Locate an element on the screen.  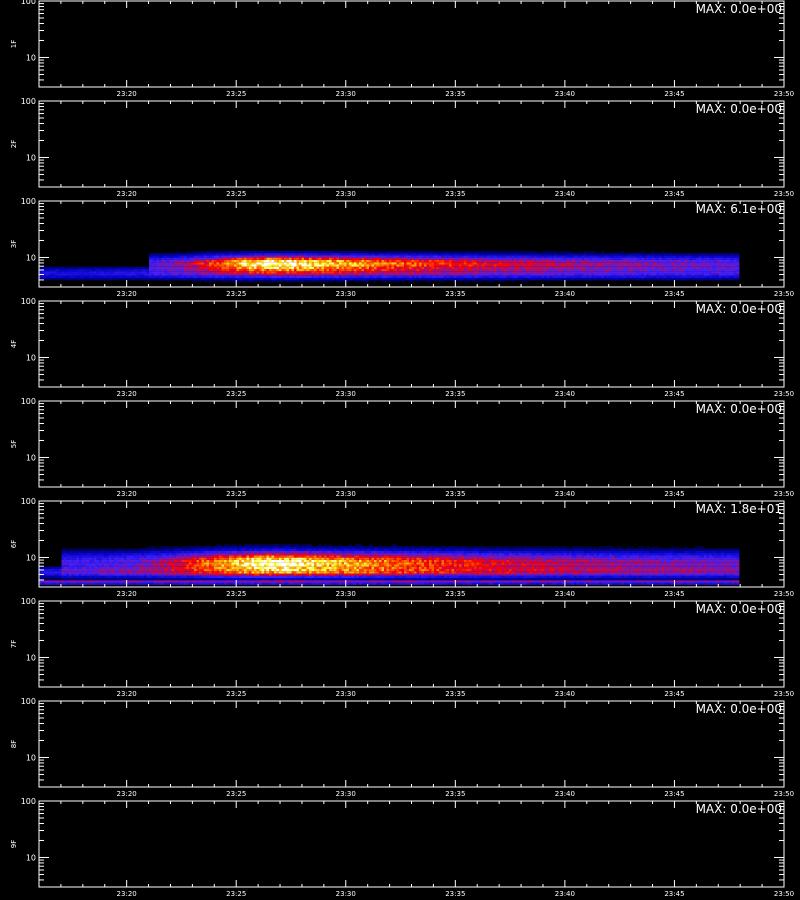
max-annotation: MAX: 0.0e+00 is located at coordinates (739, 109).